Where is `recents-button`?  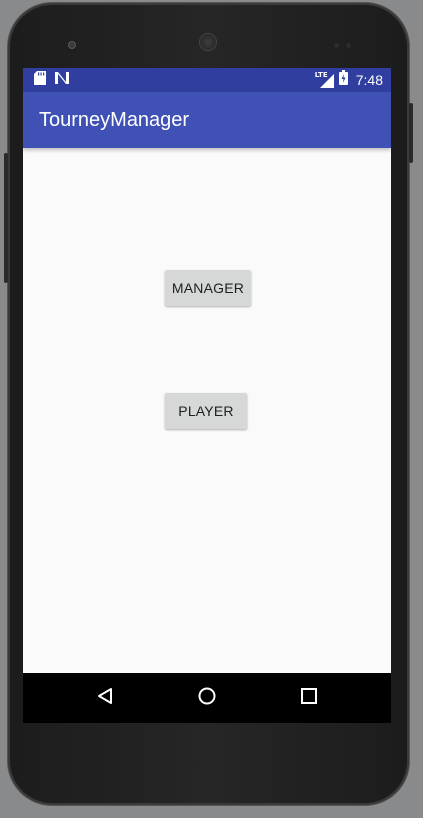
recents-button is located at coordinates (309, 698).